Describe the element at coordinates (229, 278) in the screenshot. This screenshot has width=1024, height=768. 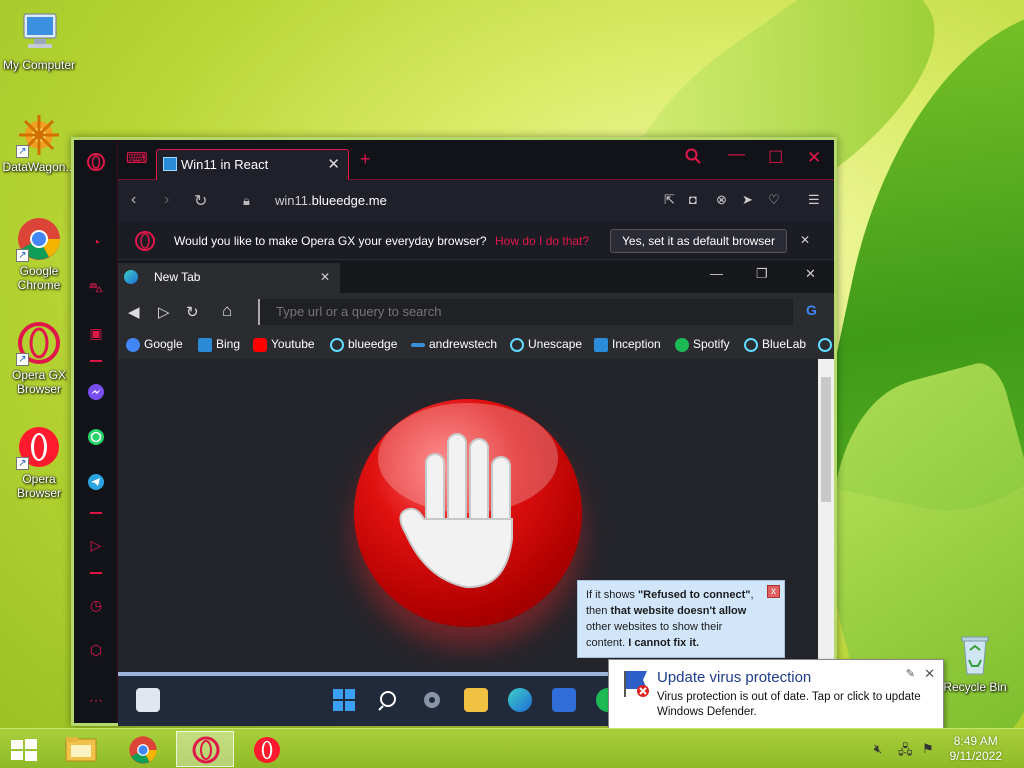
I see `inner-tab-new-tab: New Tab ✕` at that location.